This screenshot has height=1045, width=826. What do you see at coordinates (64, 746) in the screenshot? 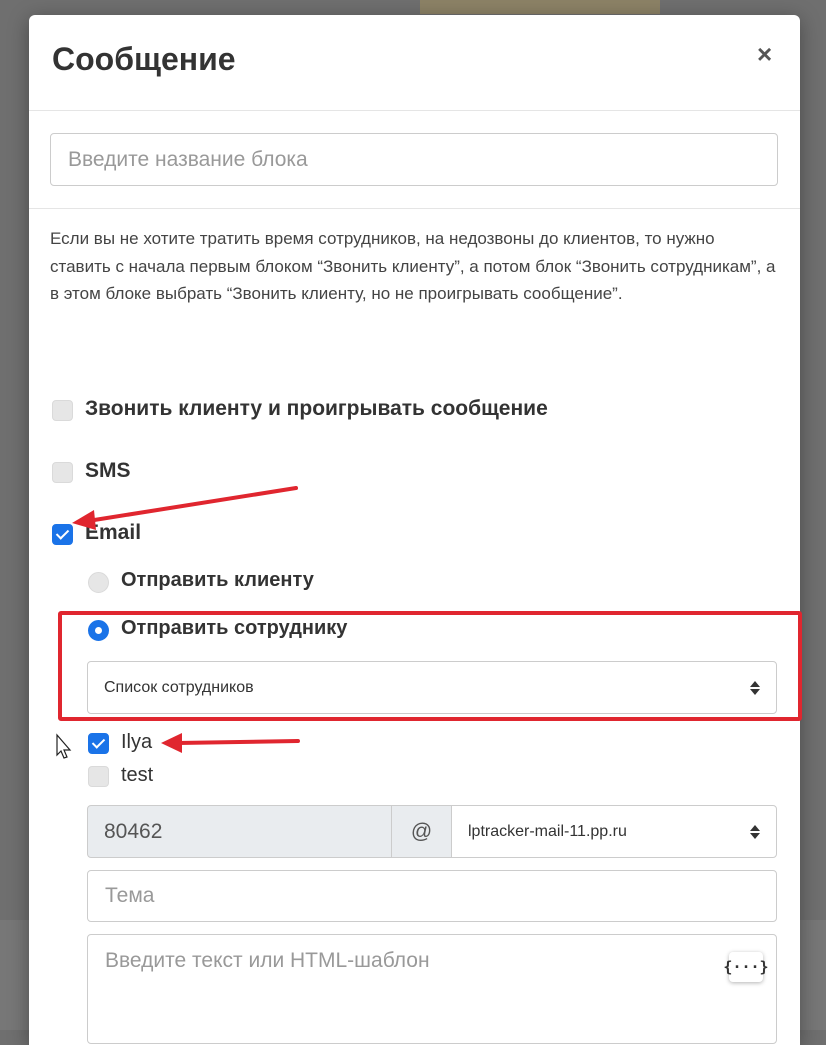
I see `mouse-cursor-icon` at bounding box center [64, 746].